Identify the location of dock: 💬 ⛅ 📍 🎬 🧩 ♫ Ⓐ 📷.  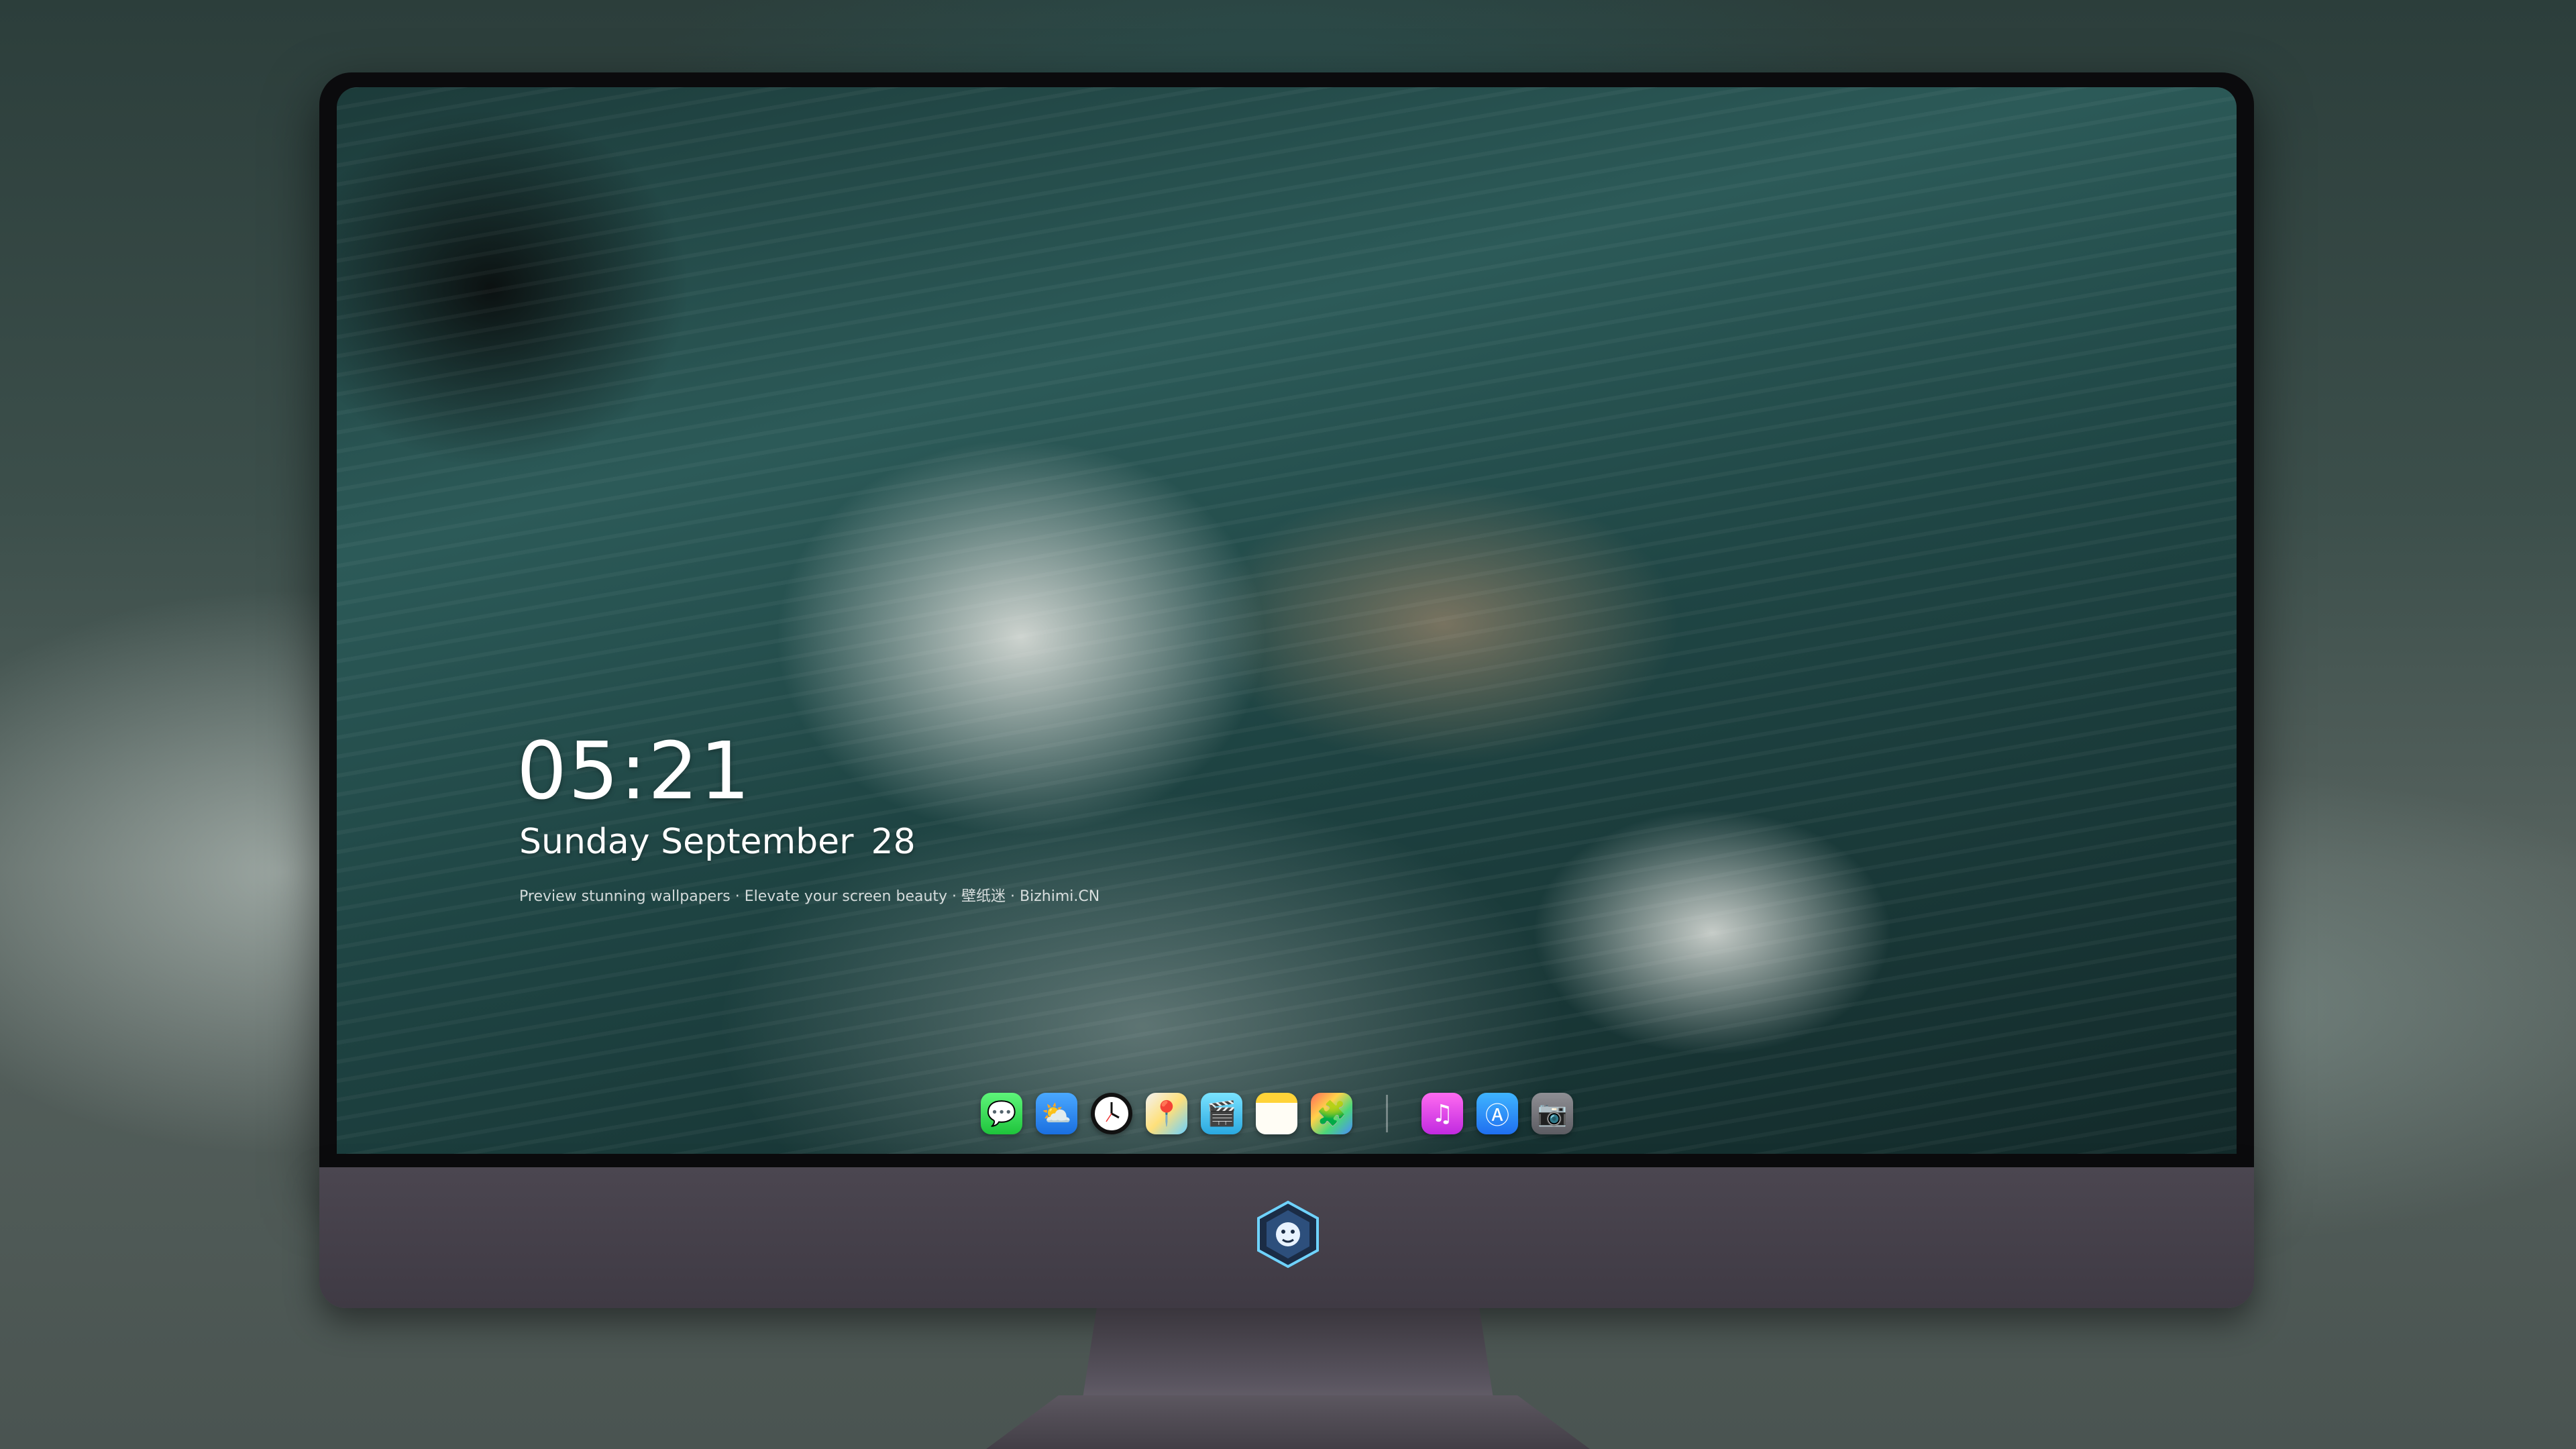
(1277, 1113).